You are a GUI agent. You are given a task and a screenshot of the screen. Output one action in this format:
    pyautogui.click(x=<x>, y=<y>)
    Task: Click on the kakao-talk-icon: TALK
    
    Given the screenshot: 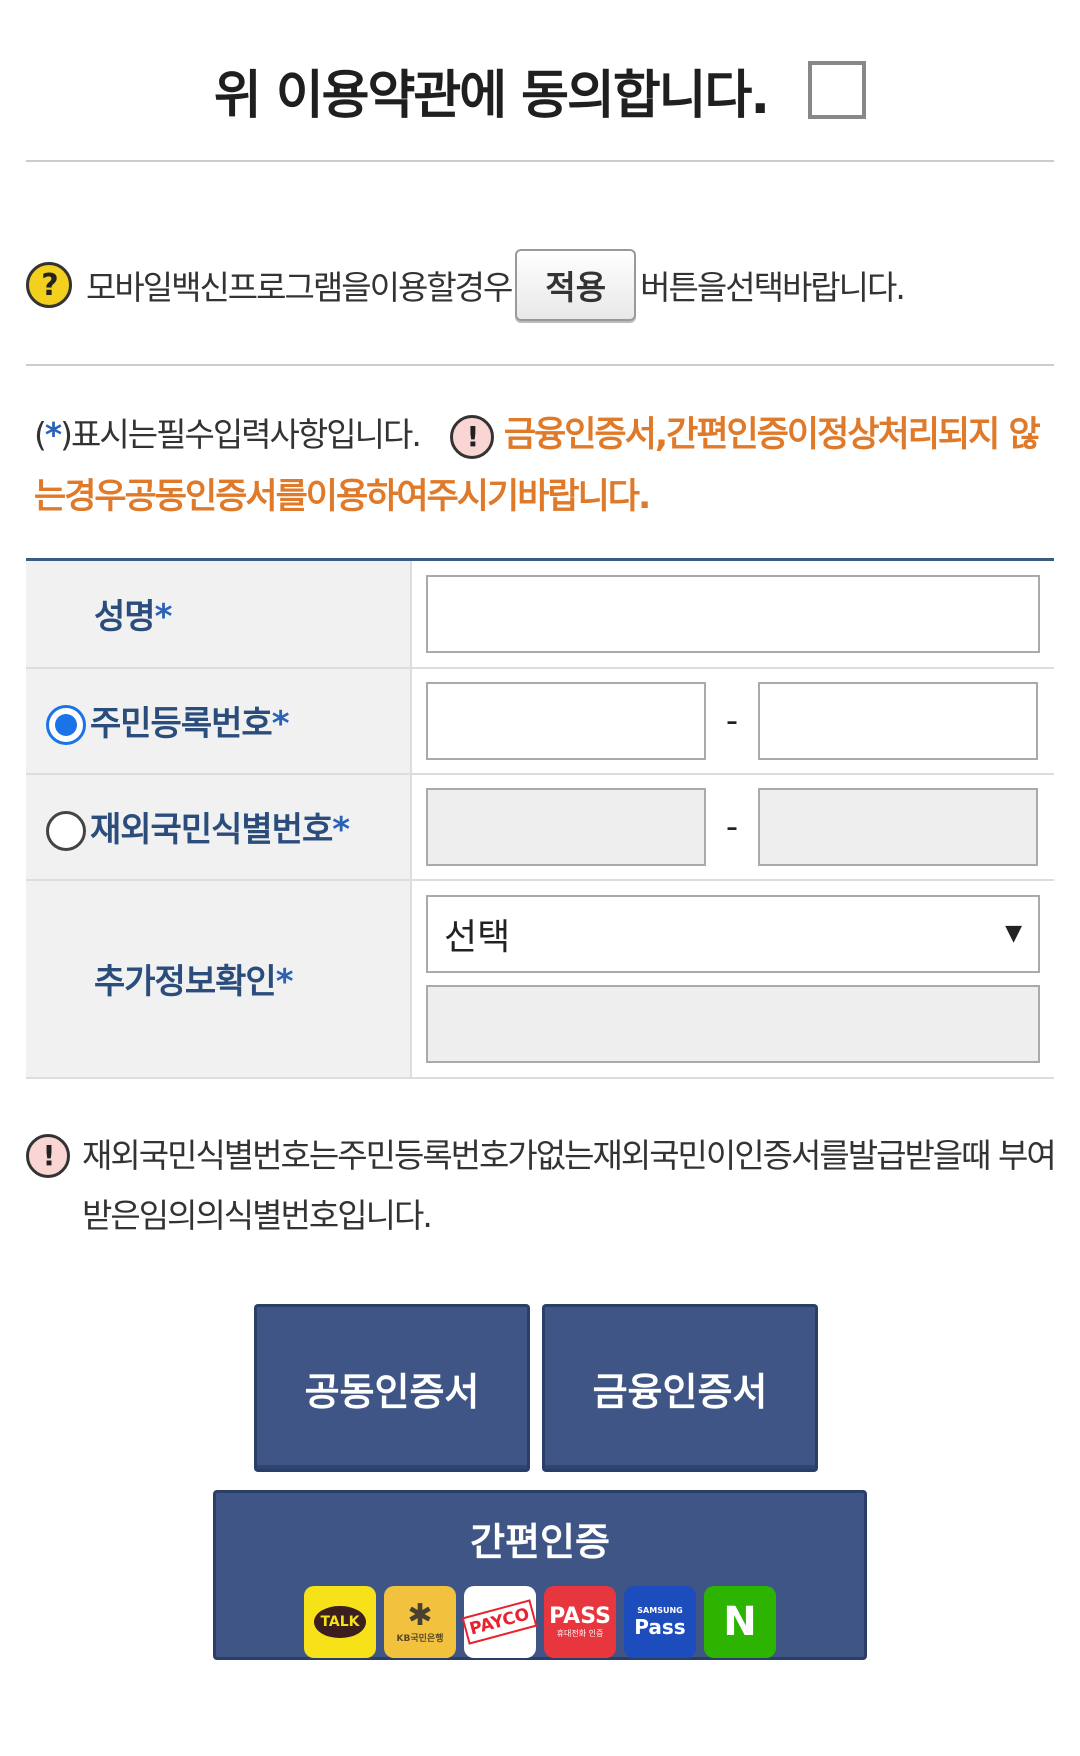 What is the action you would take?
    pyautogui.click(x=340, y=1622)
    